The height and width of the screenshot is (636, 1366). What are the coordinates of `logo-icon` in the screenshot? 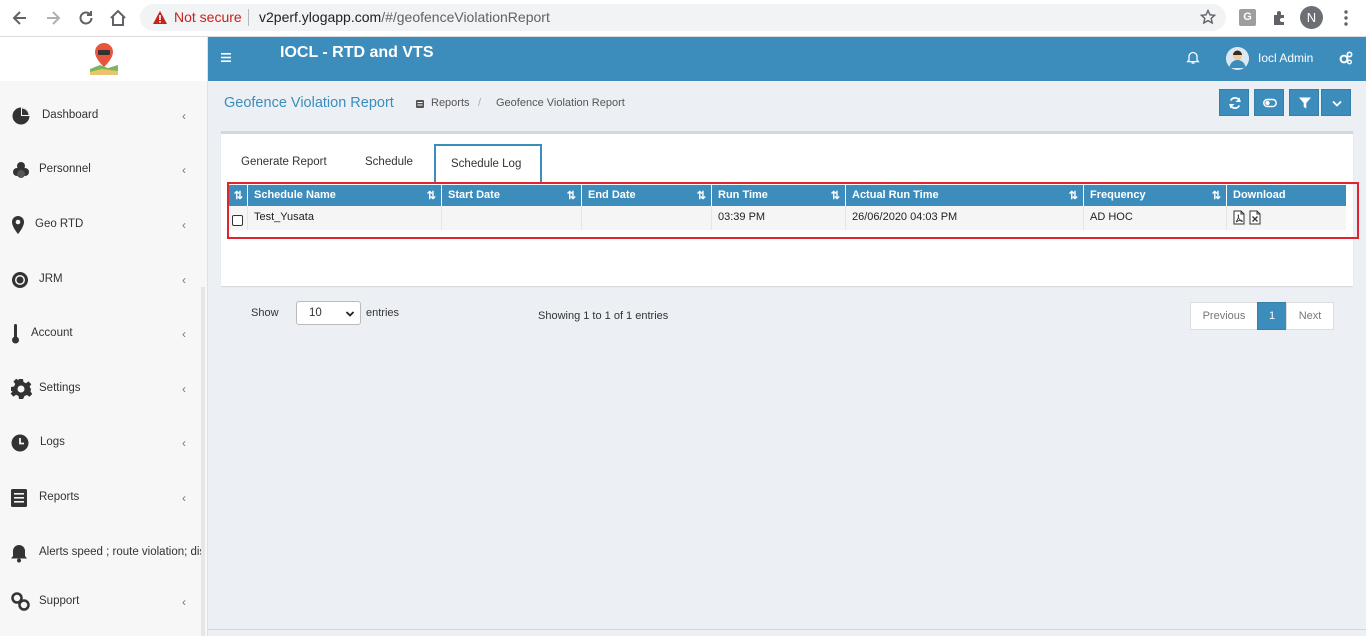 It's located at (104, 59).